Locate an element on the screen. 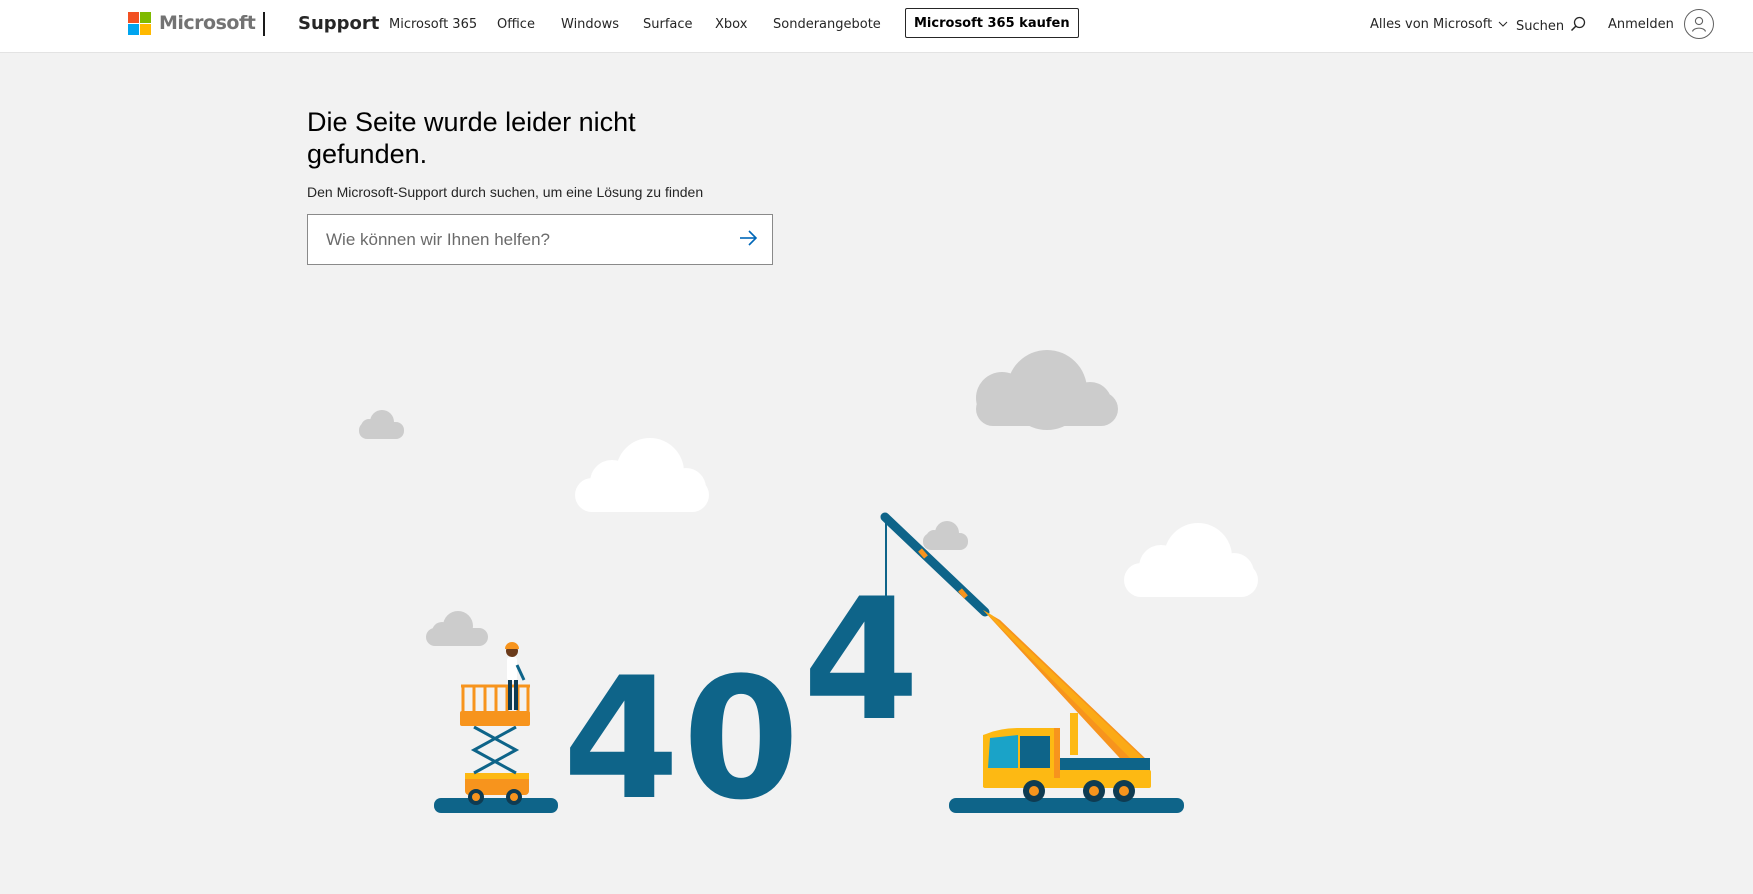 The width and height of the screenshot is (1753, 894). scissor-lift is located at coordinates (495, 744).